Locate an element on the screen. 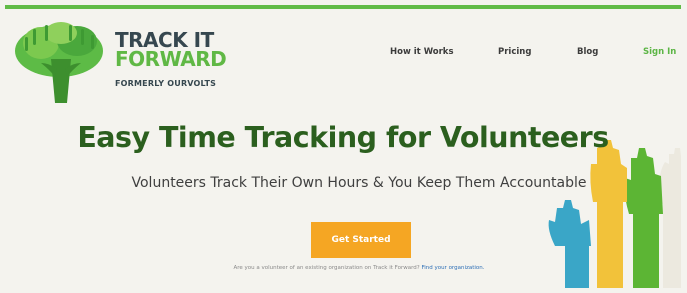 The height and width of the screenshot is (293, 687). brand-subtitle: FORMERLY OURVOLTS is located at coordinates (166, 83).